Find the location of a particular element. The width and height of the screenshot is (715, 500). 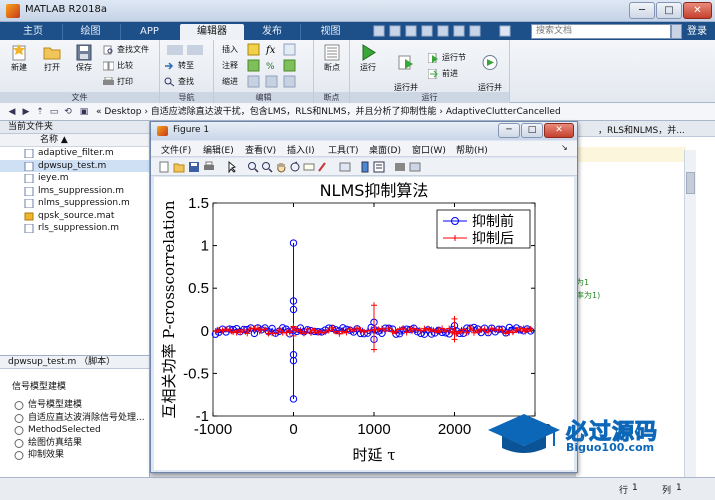

login-button: 登录 is located at coordinates (697, 31).